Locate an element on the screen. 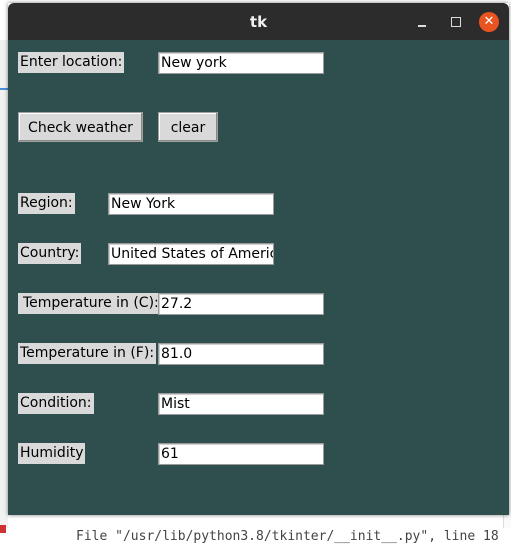 The height and width of the screenshot is (545, 511). close-button: ✕ is located at coordinates (489, 22).